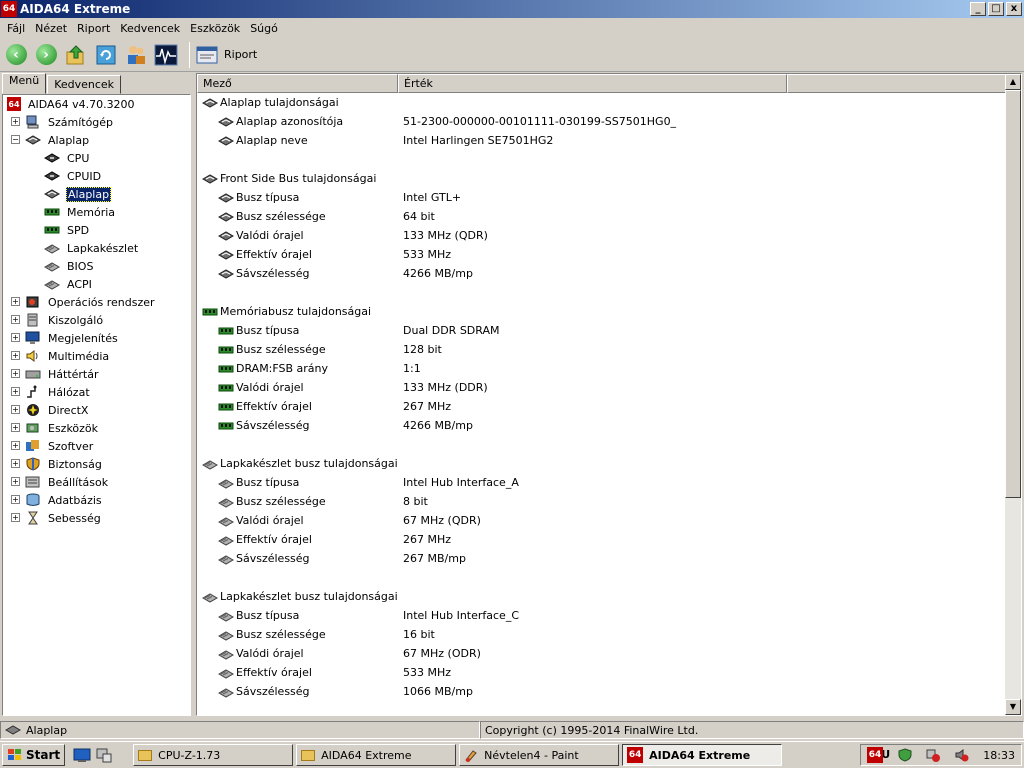 This screenshot has width=1024, height=768. I want to click on scroll-down-arrow: ▼, so click(1013, 707).